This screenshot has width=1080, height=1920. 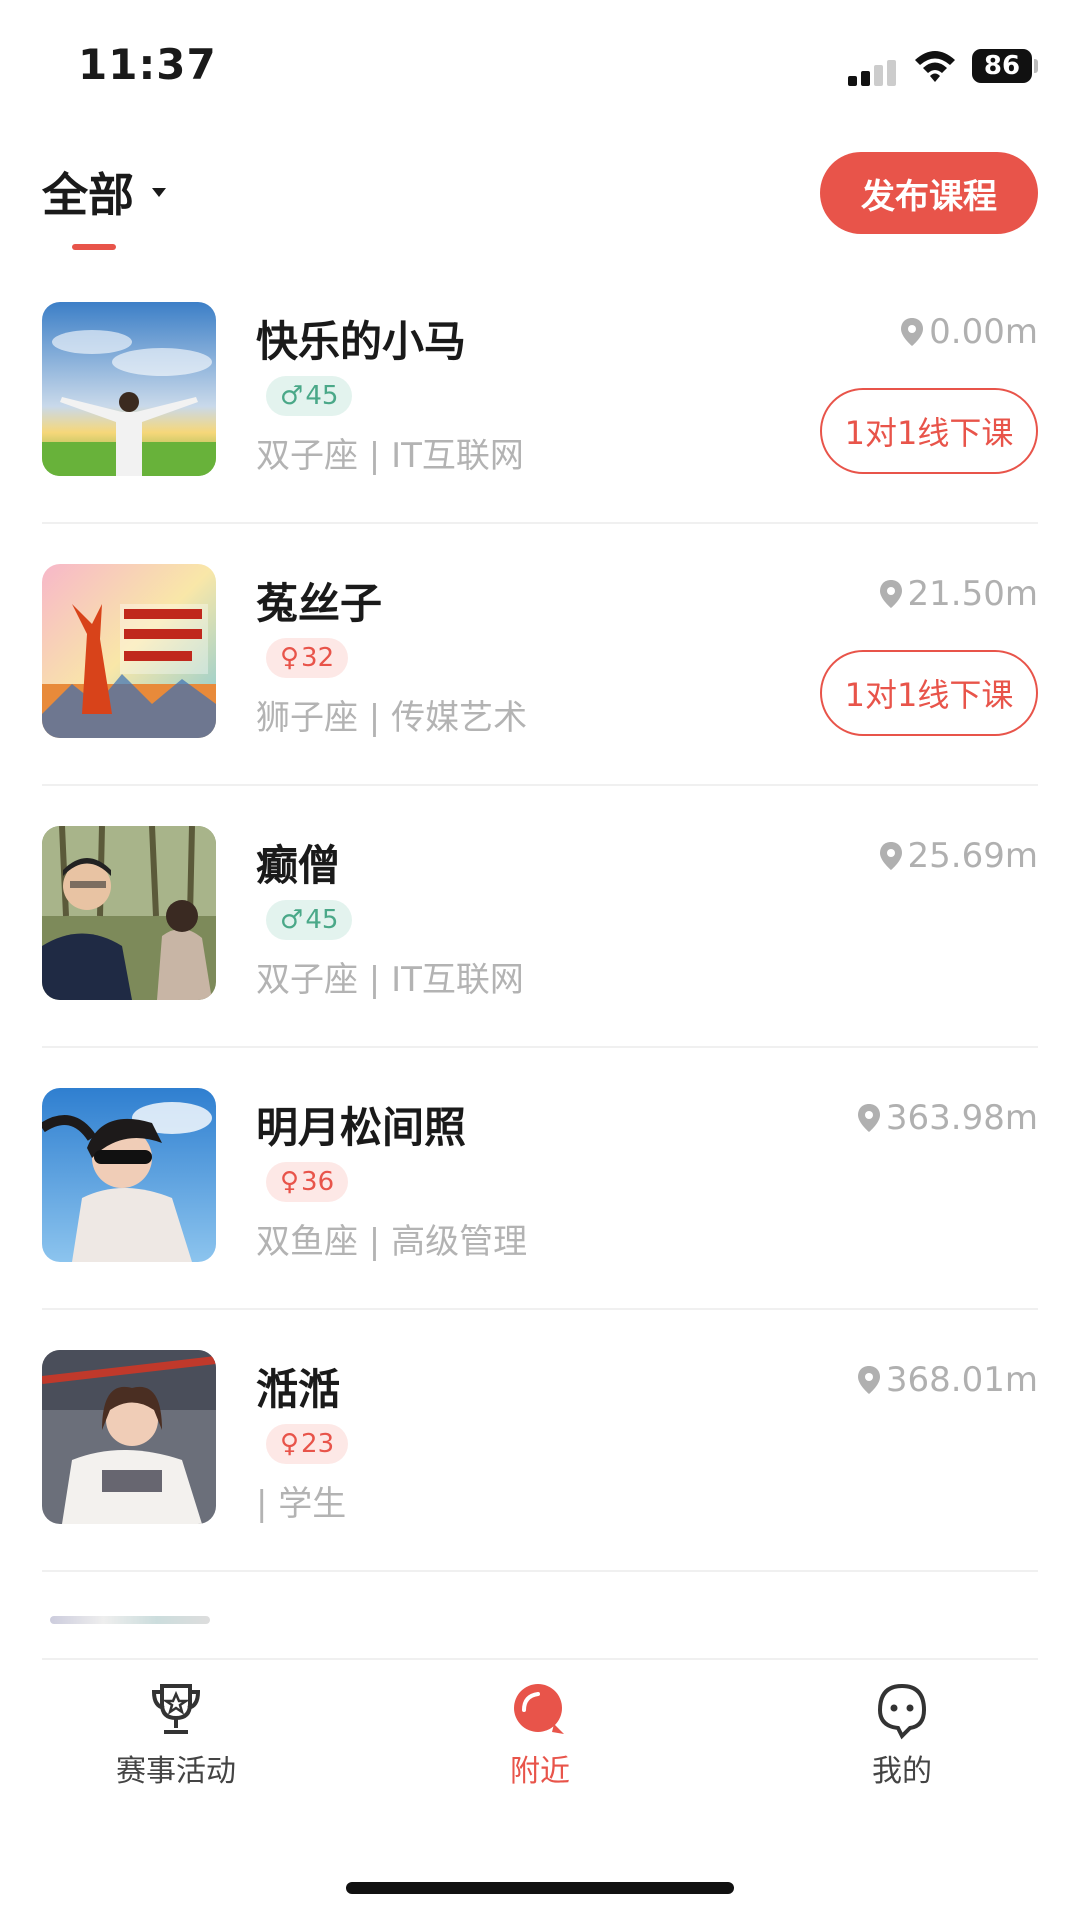 What do you see at coordinates (540, 655) in the screenshot?
I see `list-item: 菟丝子 ♀ 32 狮子座 | 传媒艺术 21.50m 1对1线下课` at bounding box center [540, 655].